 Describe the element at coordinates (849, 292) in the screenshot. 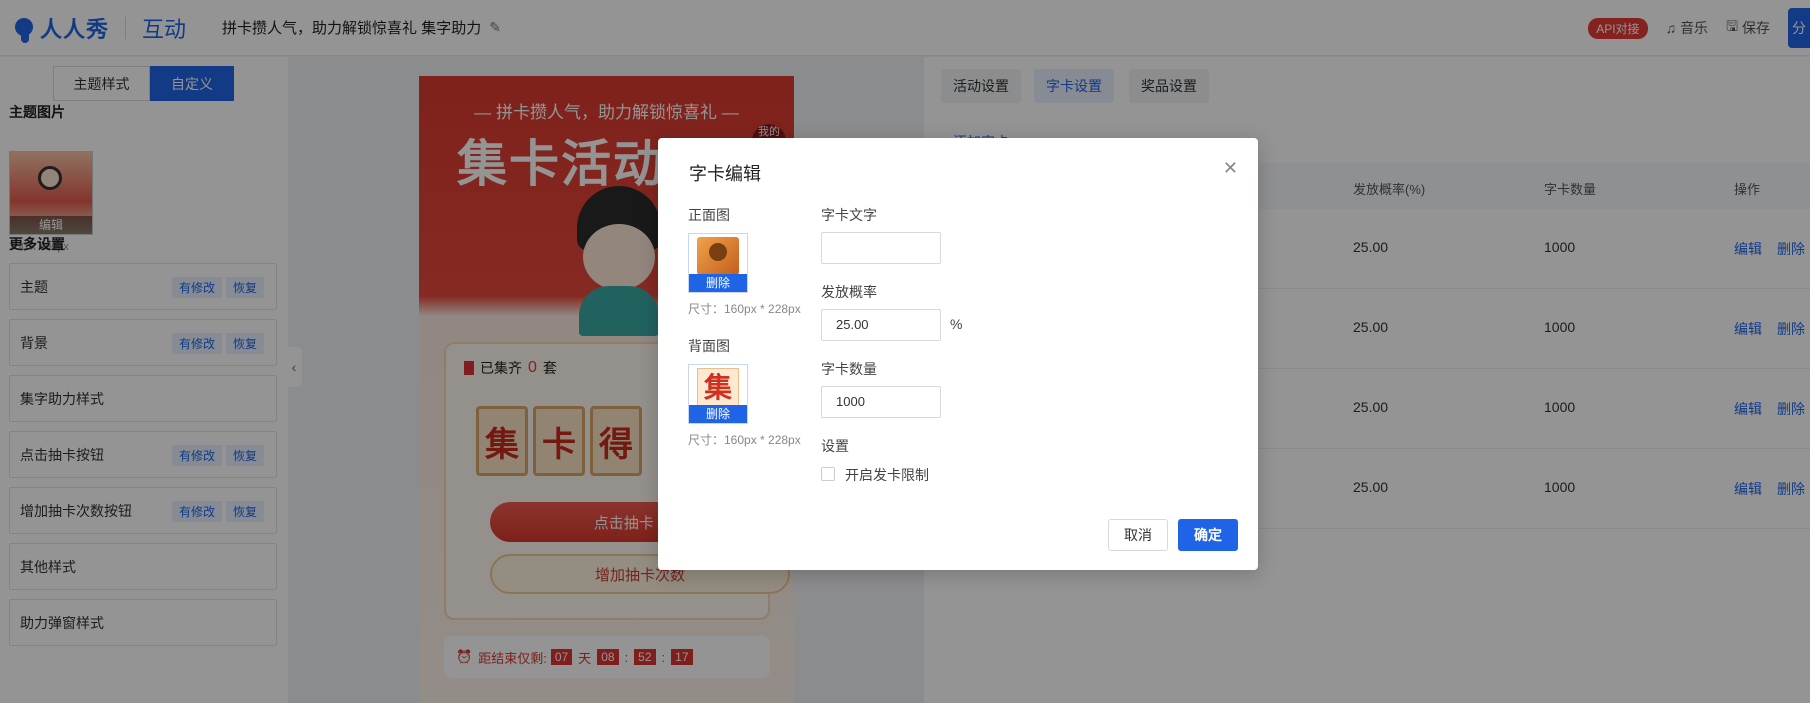

I see `probability-label: 发放概率` at that location.